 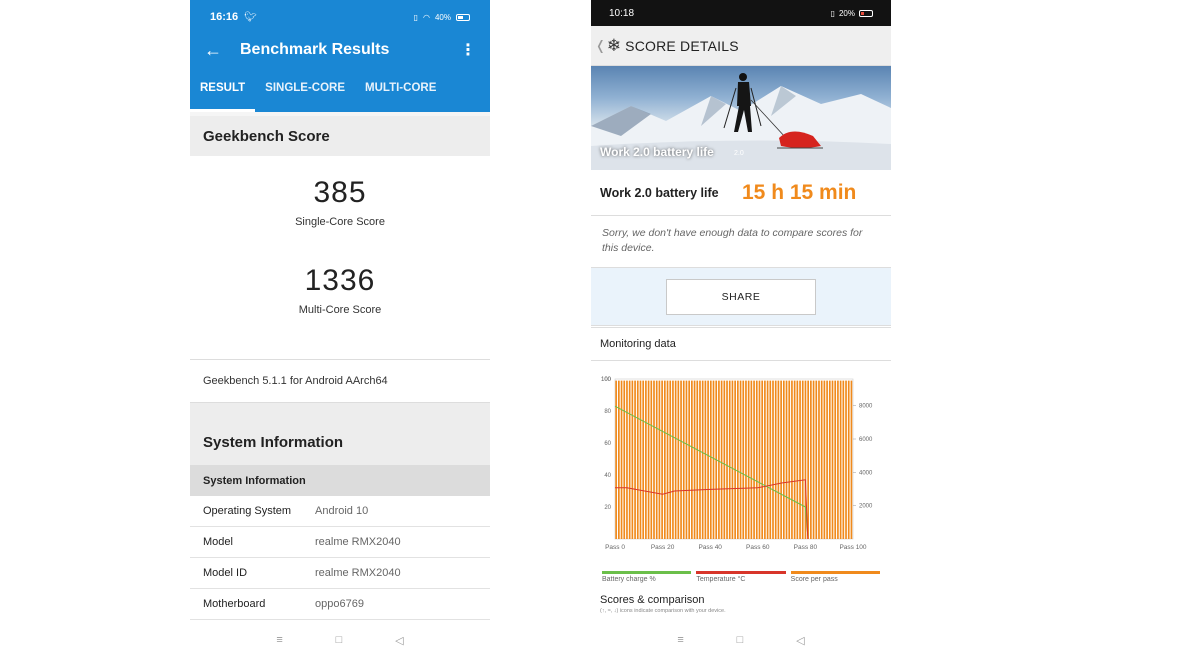 I want to click on legend-label: Temperature °C, so click(x=721, y=579).